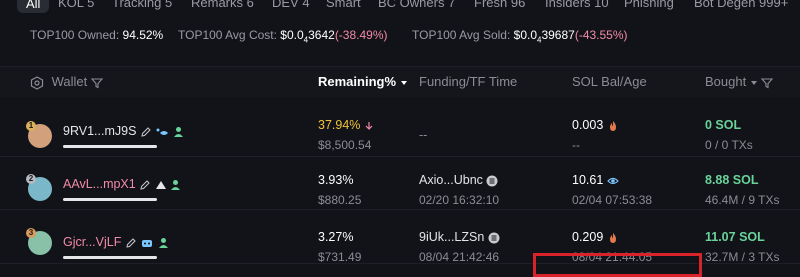 The image size is (800, 277). What do you see at coordinates (588, 180) in the screenshot?
I see `sol-balance-text: 10.61` at bounding box center [588, 180].